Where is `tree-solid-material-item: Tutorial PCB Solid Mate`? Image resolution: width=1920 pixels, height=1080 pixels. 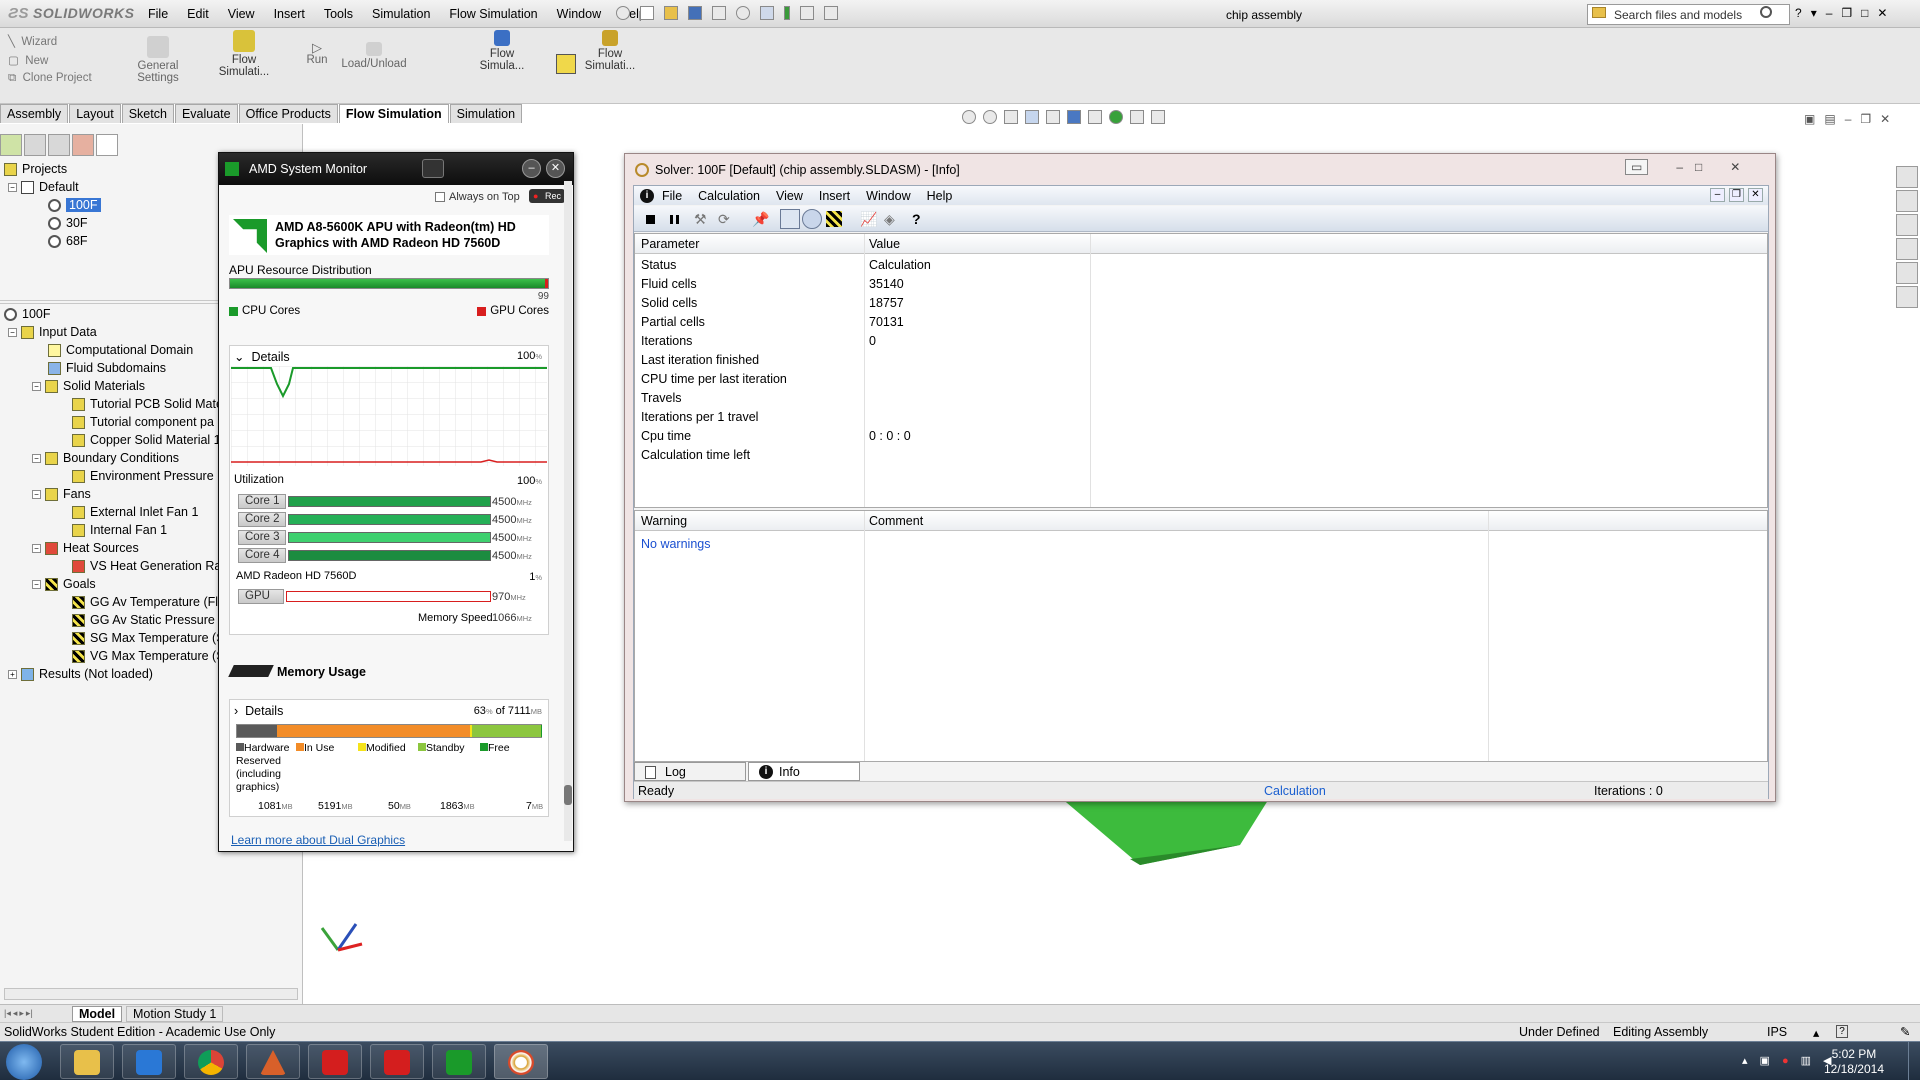
tree-solid-material-item: Tutorial PCB Solid Mate is located at coordinates (111, 404).